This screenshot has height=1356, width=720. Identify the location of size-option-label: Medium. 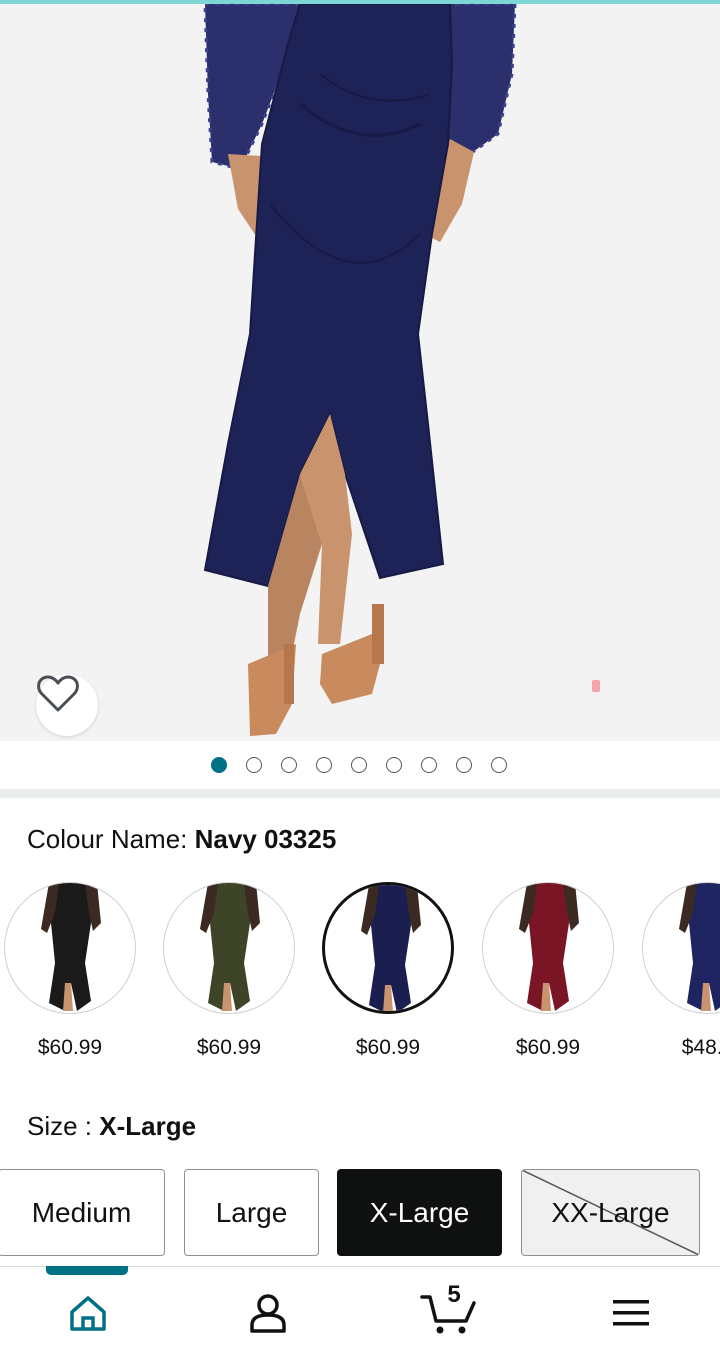
(81, 1212).